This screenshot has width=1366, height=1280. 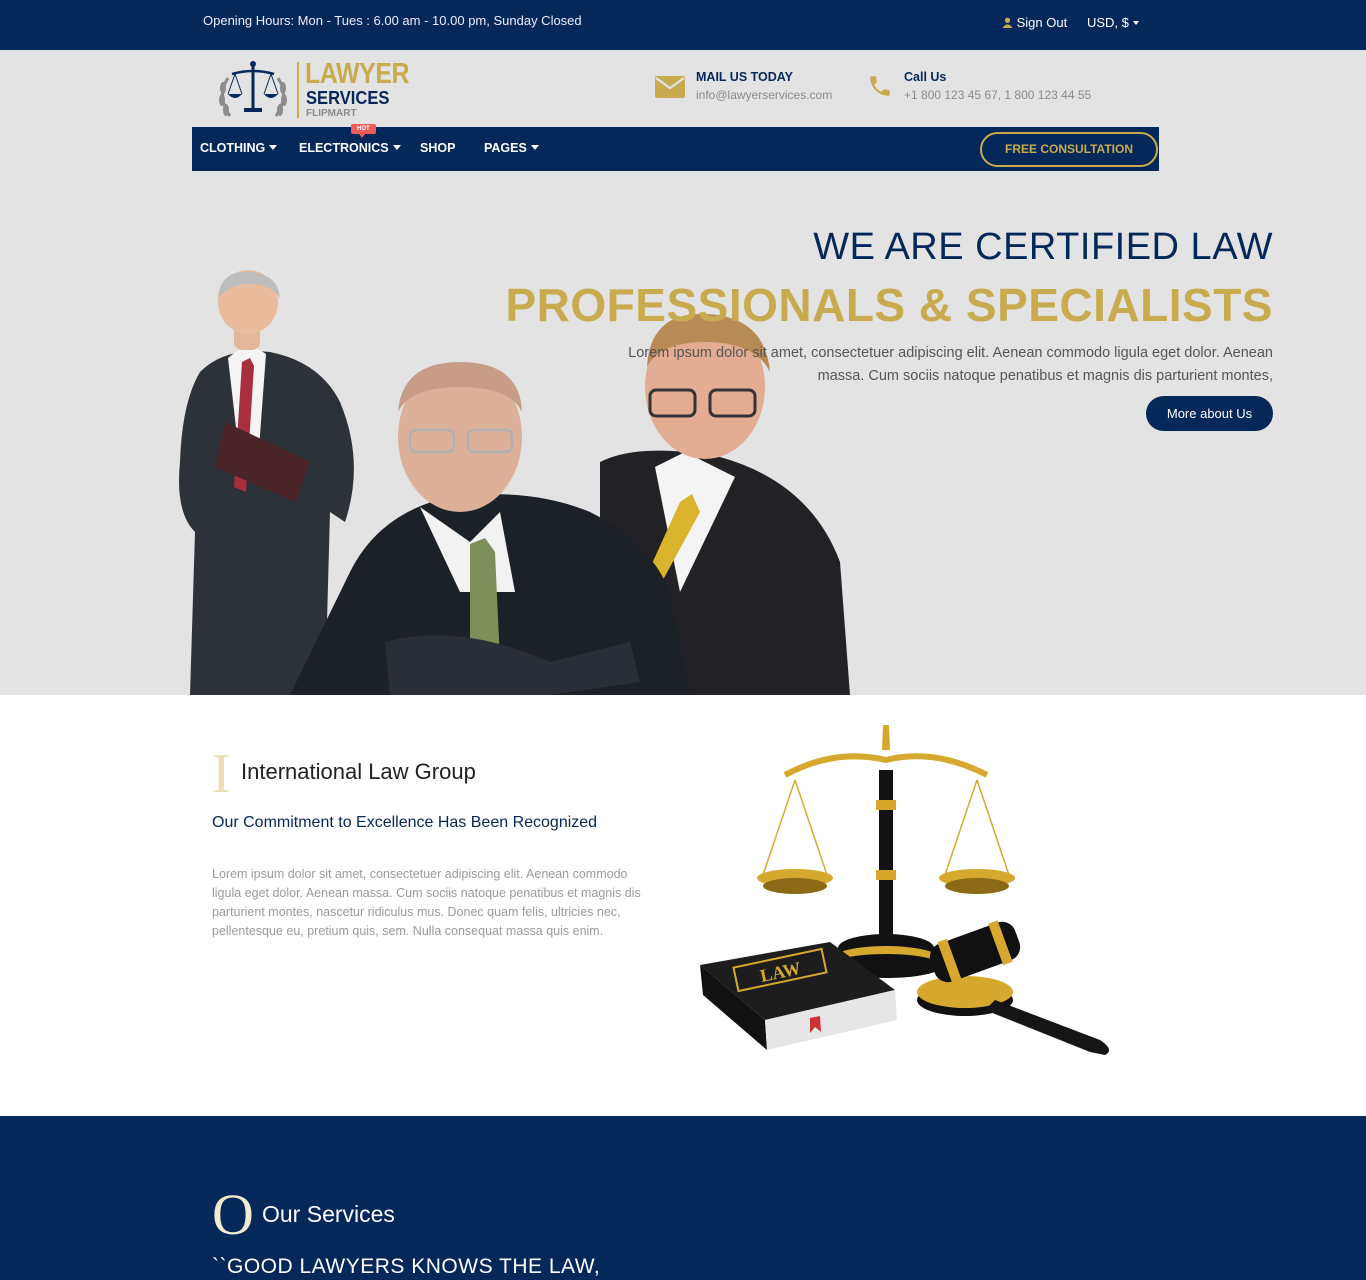 What do you see at coordinates (357, 74) in the screenshot?
I see `logo-word-lawyer: LAWYER` at bounding box center [357, 74].